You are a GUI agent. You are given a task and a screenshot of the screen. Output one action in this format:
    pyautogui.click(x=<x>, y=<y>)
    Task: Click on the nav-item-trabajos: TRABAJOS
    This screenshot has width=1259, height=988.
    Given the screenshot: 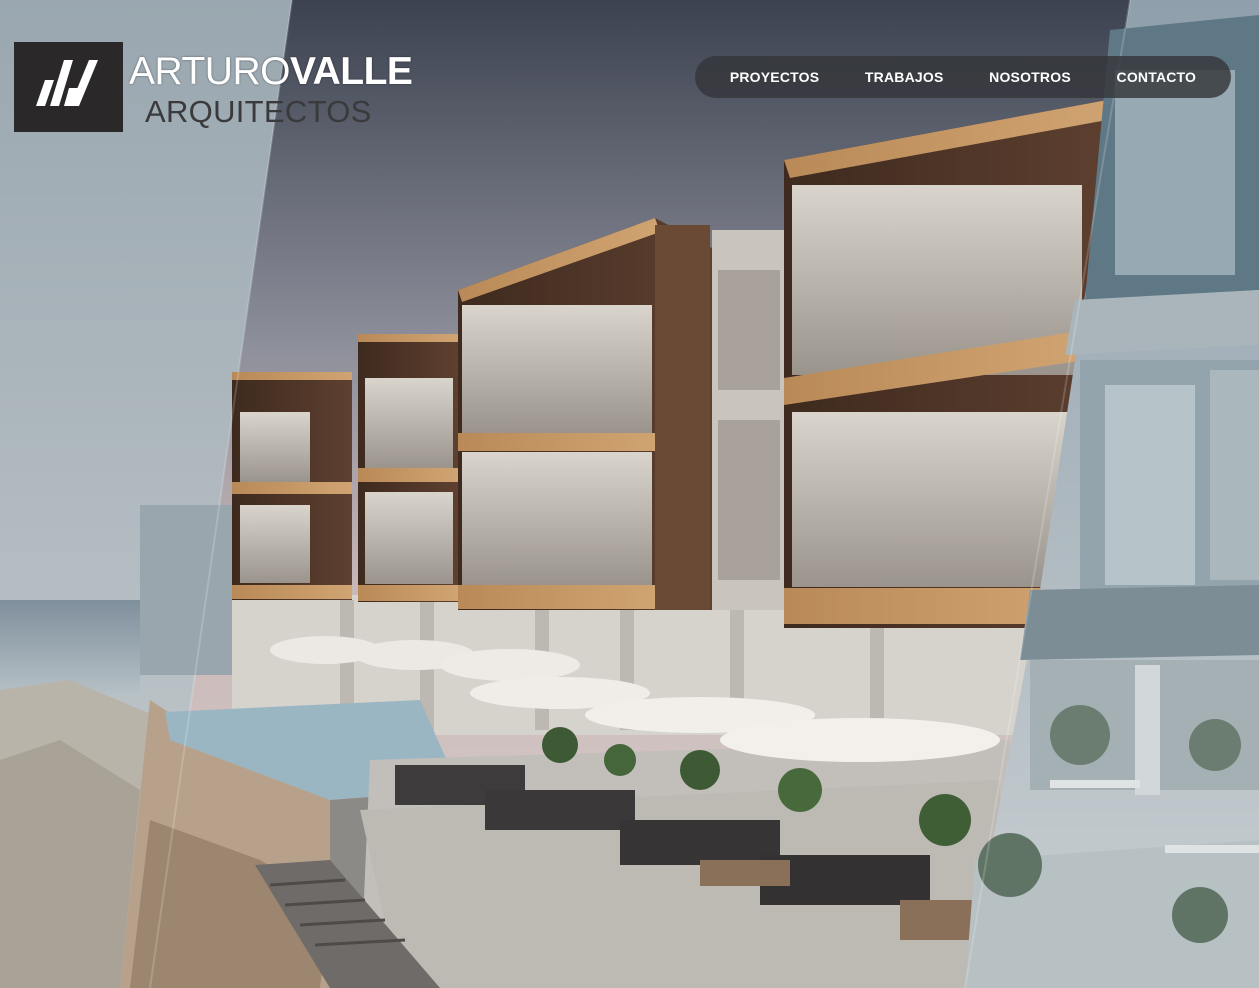 What is the action you would take?
    pyautogui.click(x=904, y=77)
    